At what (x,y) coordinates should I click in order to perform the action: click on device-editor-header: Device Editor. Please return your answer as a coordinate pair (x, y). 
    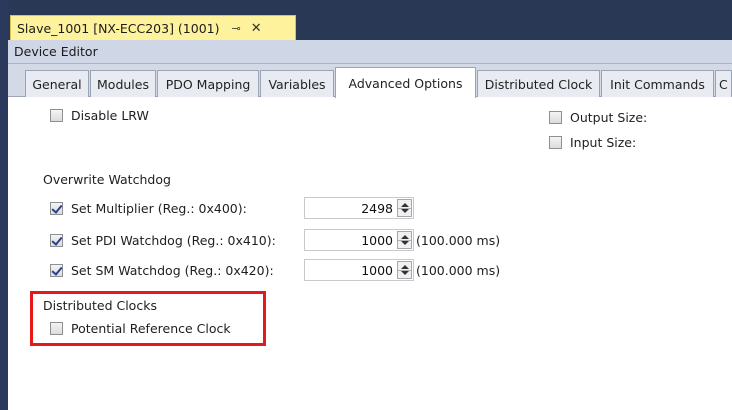
    Looking at the image, I should click on (370, 52).